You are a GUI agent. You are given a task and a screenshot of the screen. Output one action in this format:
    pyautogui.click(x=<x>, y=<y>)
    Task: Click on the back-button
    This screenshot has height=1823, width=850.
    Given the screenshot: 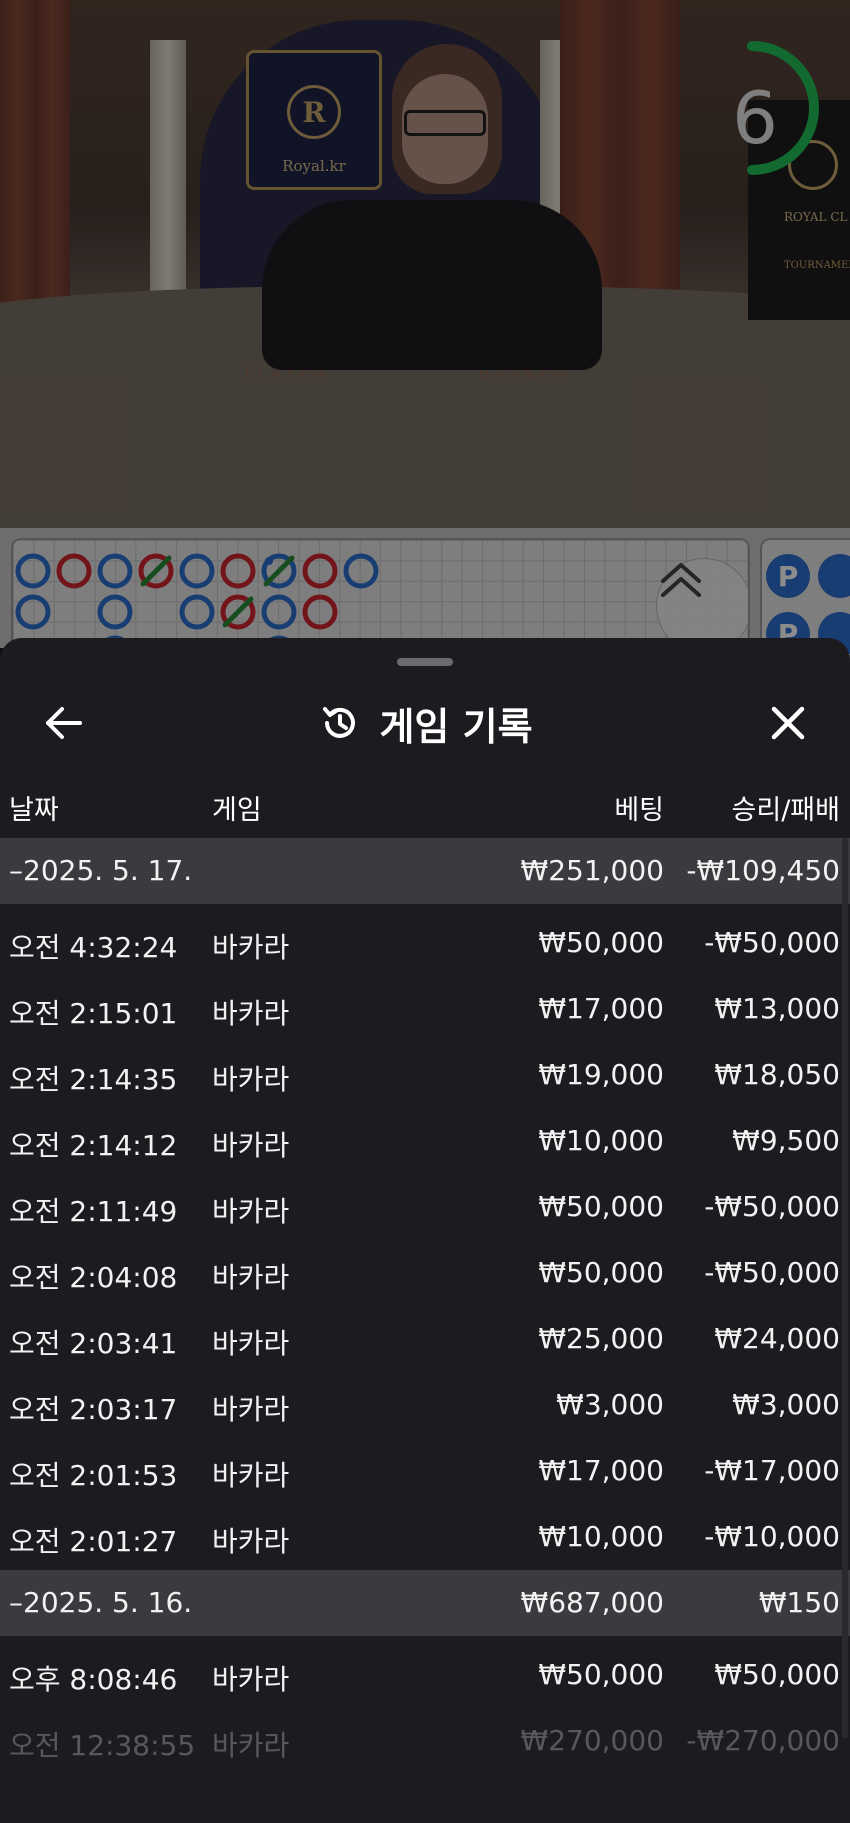 What is the action you would take?
    pyautogui.click(x=64, y=723)
    